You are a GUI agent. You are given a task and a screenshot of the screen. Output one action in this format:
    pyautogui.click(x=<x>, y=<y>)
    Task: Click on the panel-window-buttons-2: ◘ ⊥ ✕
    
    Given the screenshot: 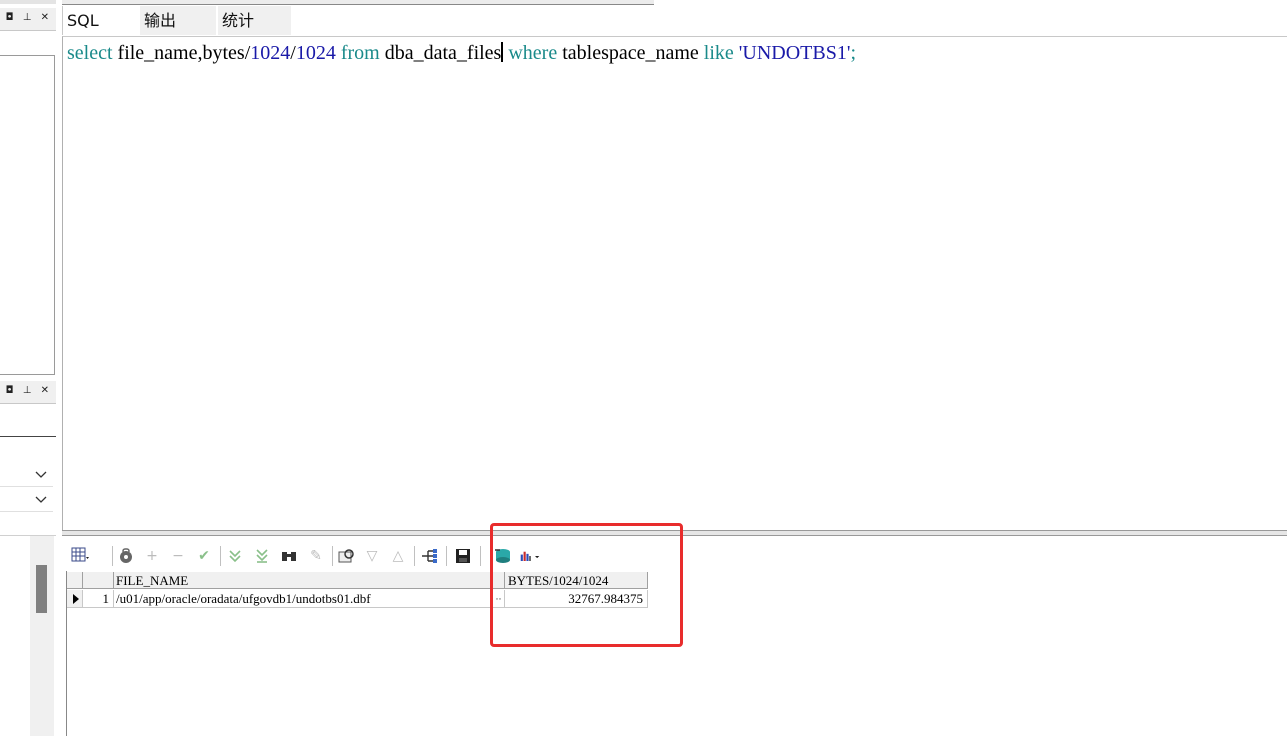 What is the action you would take?
    pyautogui.click(x=29, y=390)
    